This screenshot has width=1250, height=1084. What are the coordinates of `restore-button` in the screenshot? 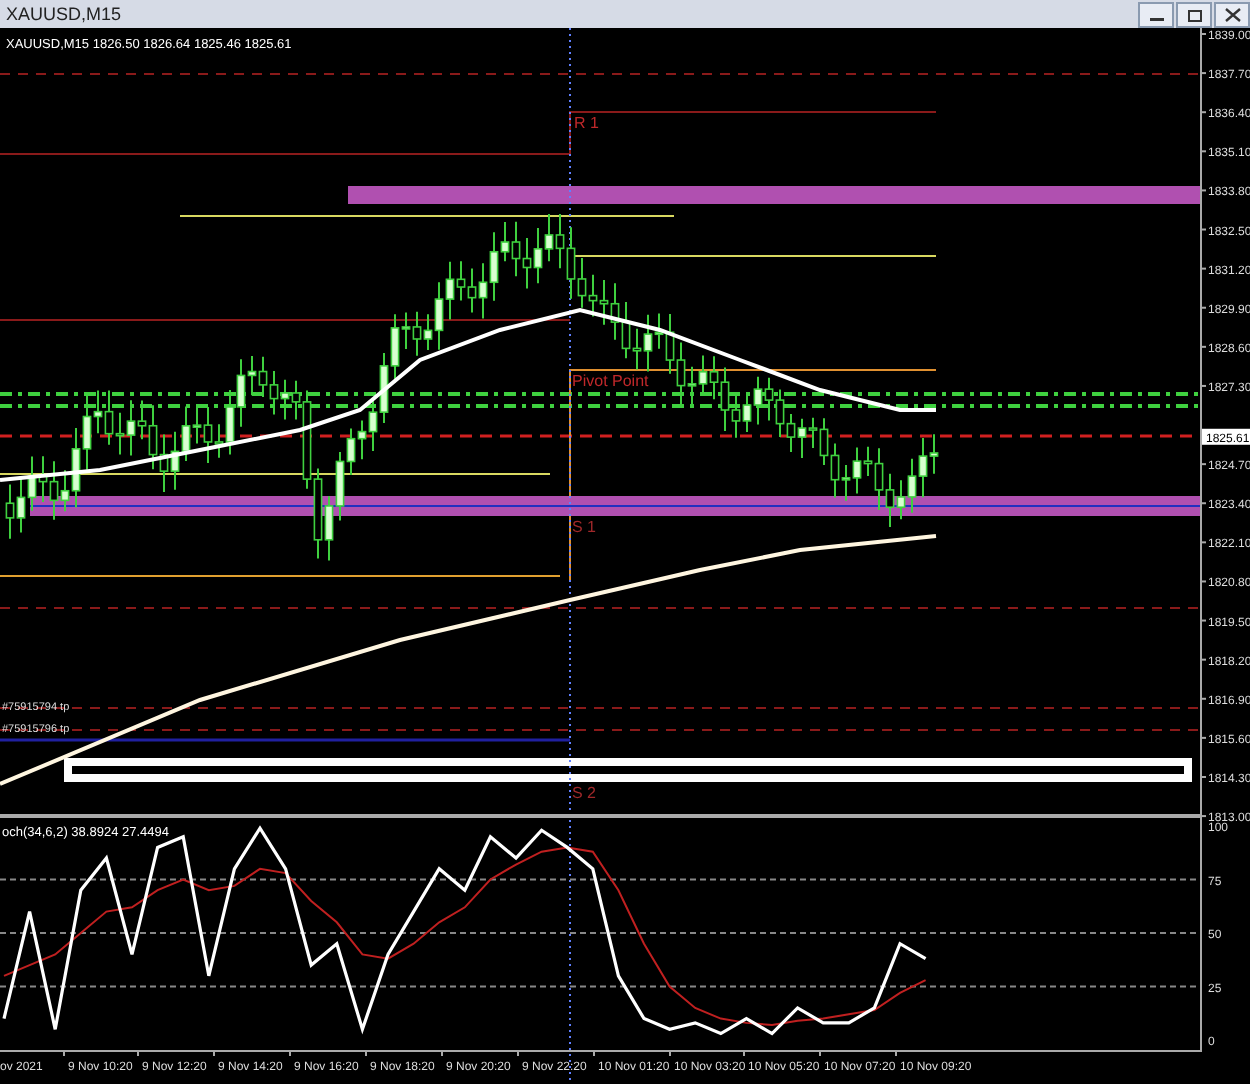 It's located at (1194, 14).